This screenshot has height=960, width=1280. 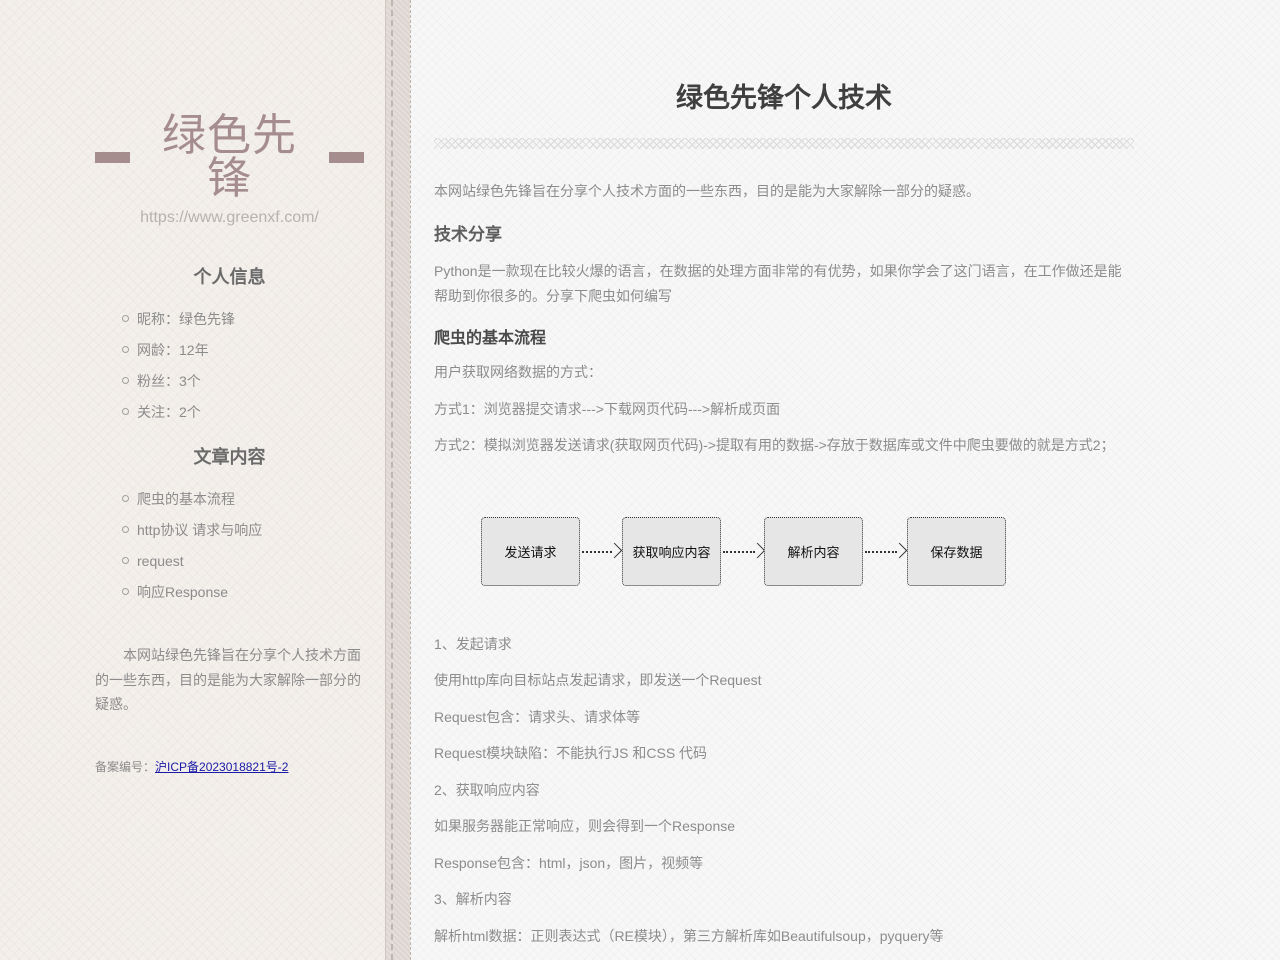 What do you see at coordinates (671, 551) in the screenshot?
I see `flow-step-get-response: 获取响应内容` at bounding box center [671, 551].